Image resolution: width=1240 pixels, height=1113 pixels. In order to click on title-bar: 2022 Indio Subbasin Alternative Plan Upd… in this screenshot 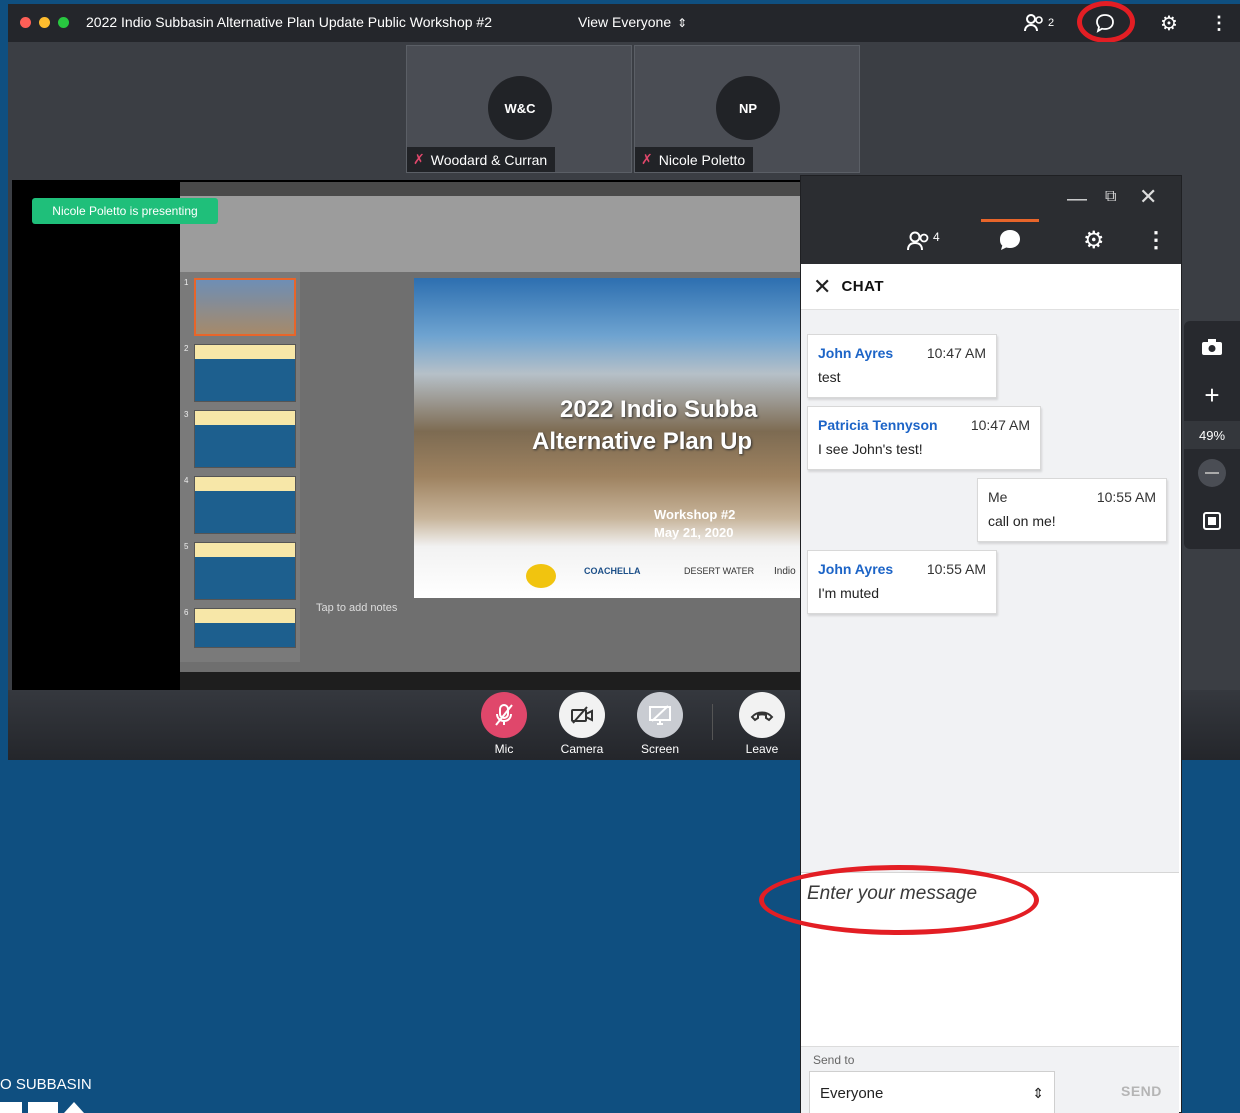, I will do `click(624, 22)`.